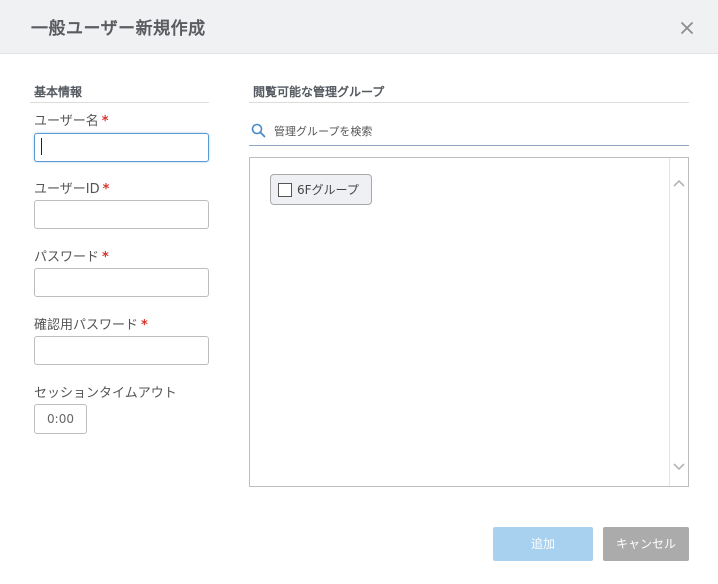 This screenshot has height=584, width=718. Describe the element at coordinates (543, 544) in the screenshot. I see `add-button: 追加` at that location.